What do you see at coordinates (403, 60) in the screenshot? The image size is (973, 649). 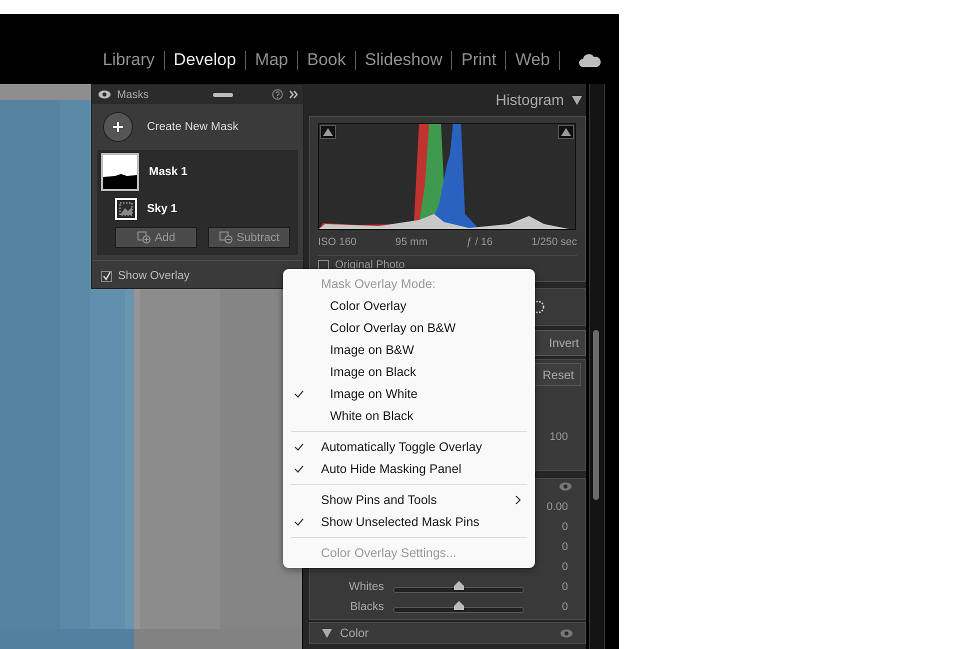 I see `module-tab: Slideshow` at bounding box center [403, 60].